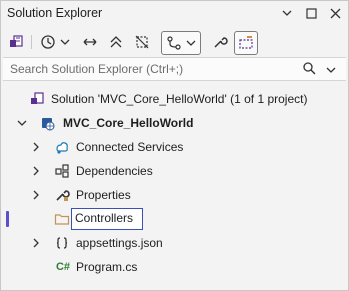  I want to click on title-bar: Solution Explorer, so click(174, 14).